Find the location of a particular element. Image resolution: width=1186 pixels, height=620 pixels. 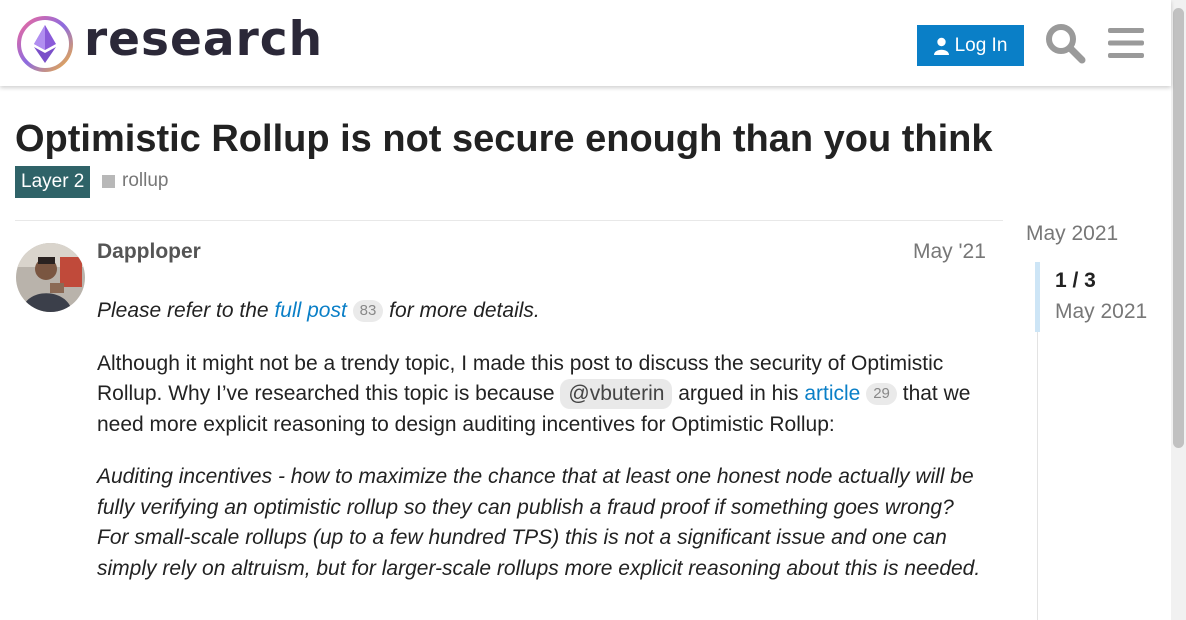

topic-divider is located at coordinates (509, 220).